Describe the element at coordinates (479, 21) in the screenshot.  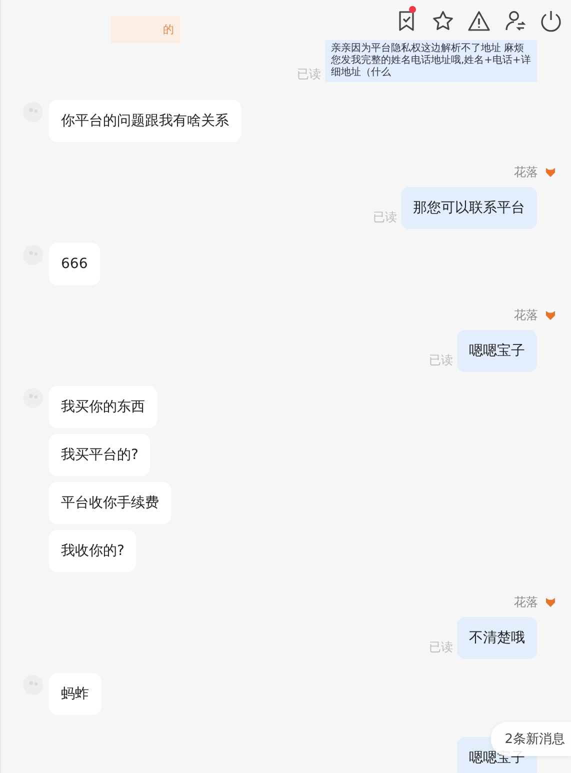
I see `warning-icon` at that location.